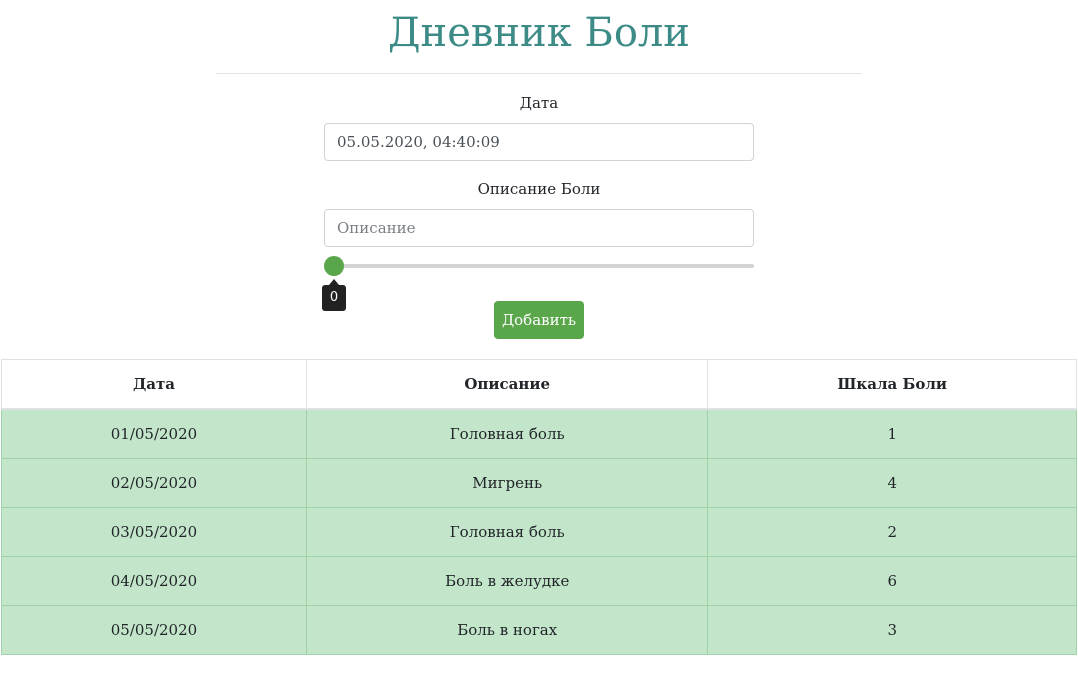 This screenshot has width=1078, height=678. What do you see at coordinates (544, 266) in the screenshot?
I see `pain-scale-slider-track` at bounding box center [544, 266].